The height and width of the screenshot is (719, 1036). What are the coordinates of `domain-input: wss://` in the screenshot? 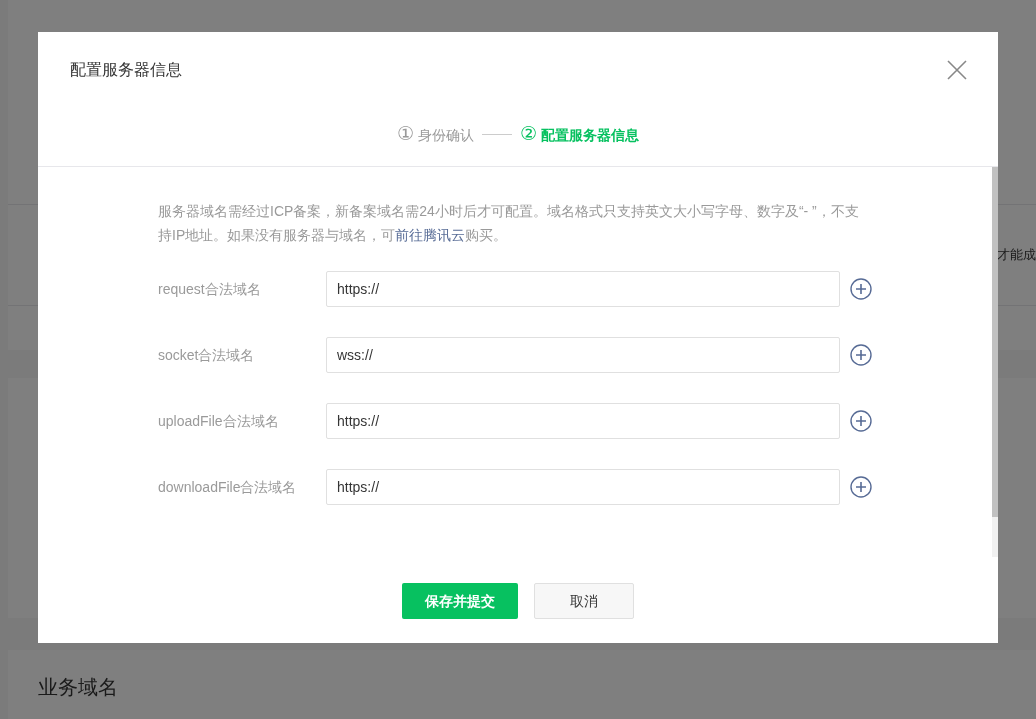 It's located at (583, 355).